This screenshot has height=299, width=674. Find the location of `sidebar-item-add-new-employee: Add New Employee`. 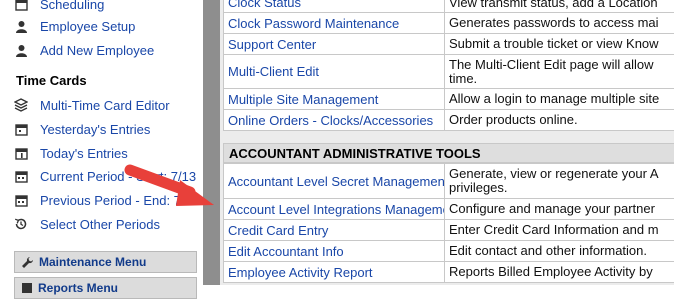

sidebar-item-add-new-employee: Add New Employee is located at coordinates (109, 50).